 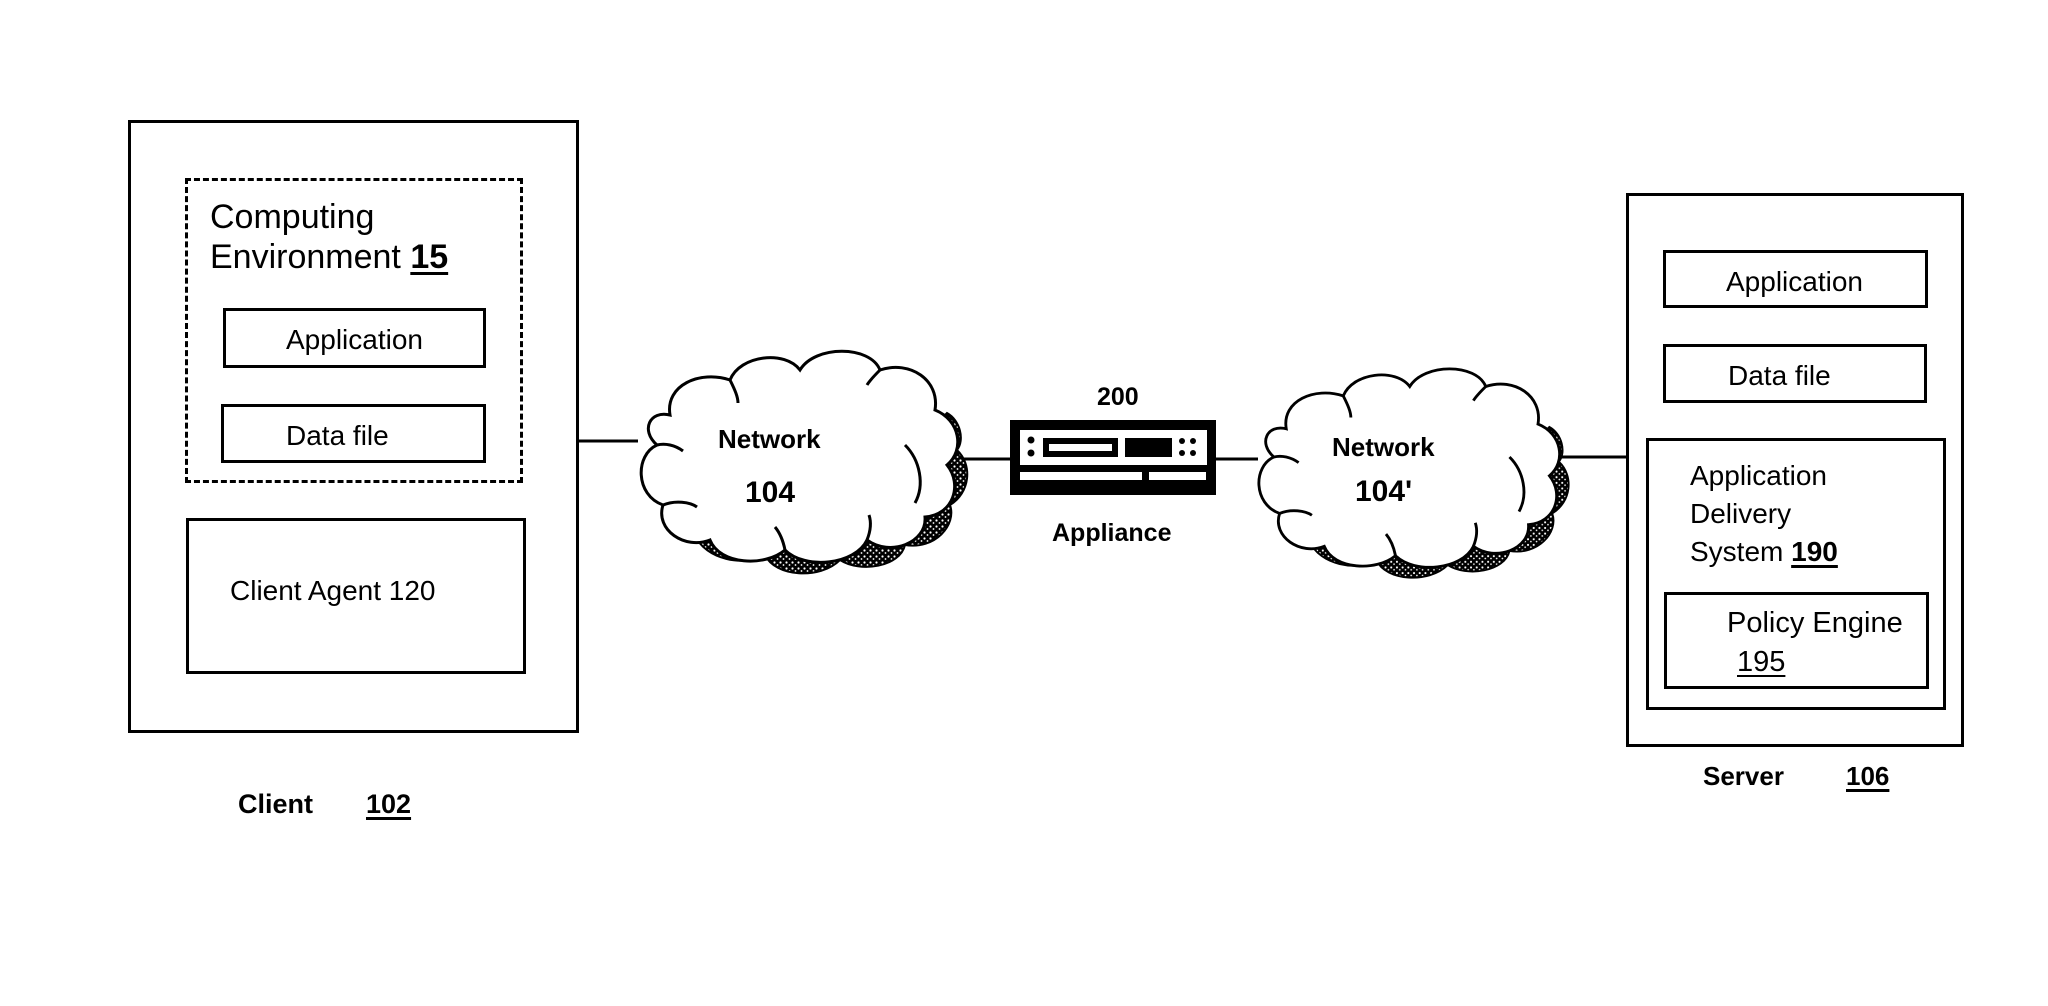 I want to click on server-application-label: Application, so click(x=1794, y=281).